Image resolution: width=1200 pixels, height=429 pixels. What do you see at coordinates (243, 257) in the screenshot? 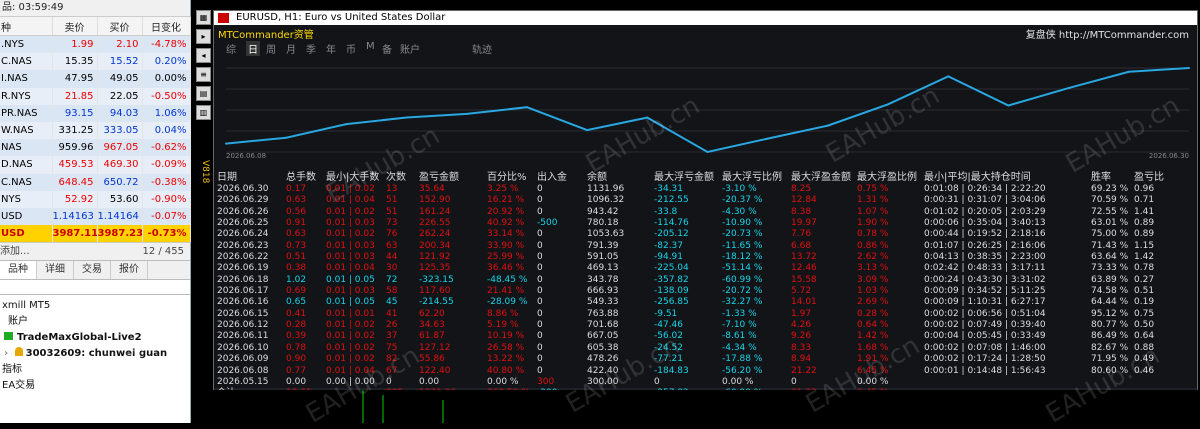
I see `stats-cell: 2026.06.22` at bounding box center [243, 257].